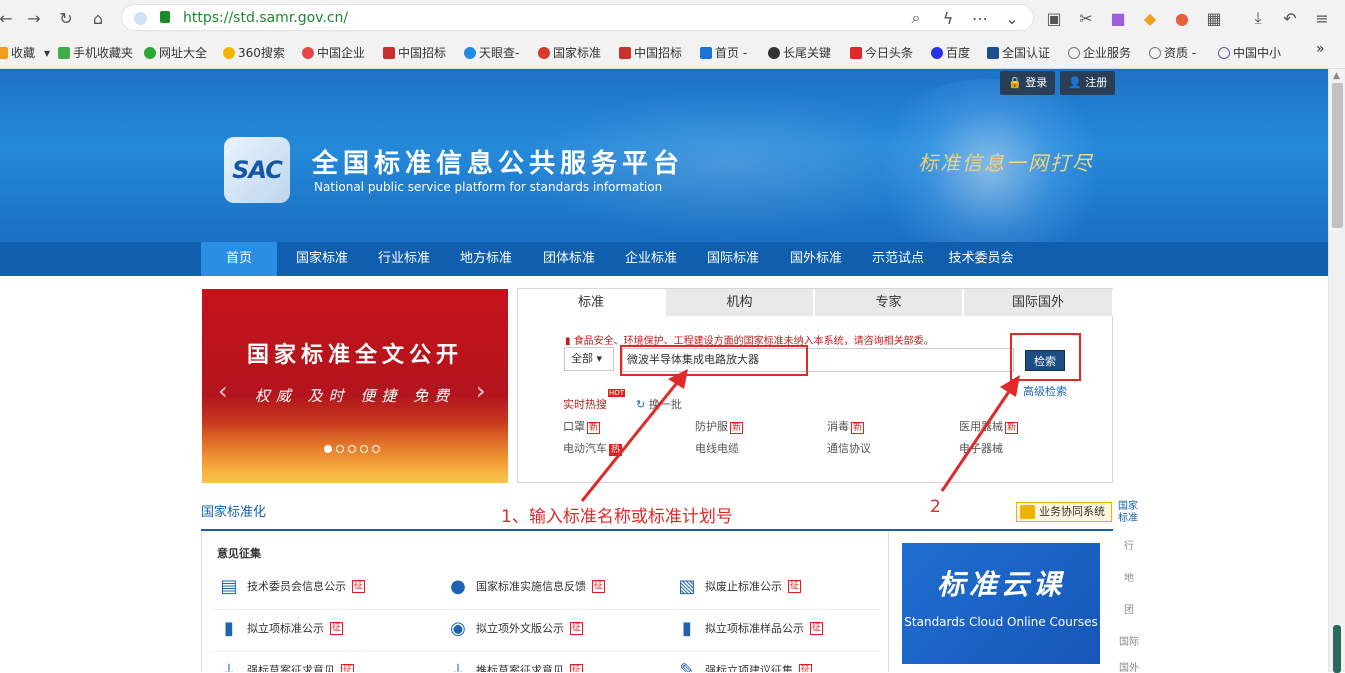 The width and height of the screenshot is (1345, 673). I want to click on shield-icon: ◆, so click(1150, 18).